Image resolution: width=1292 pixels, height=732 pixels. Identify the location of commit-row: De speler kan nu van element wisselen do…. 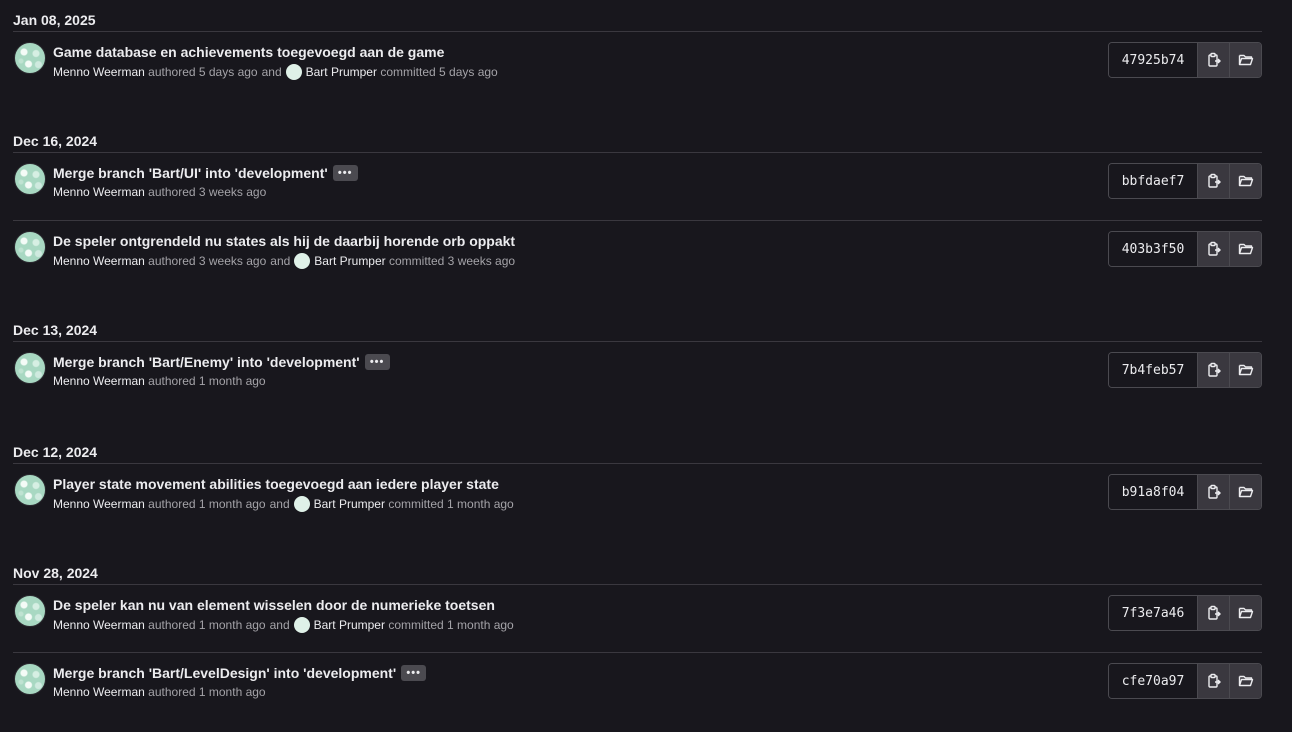
(637, 619).